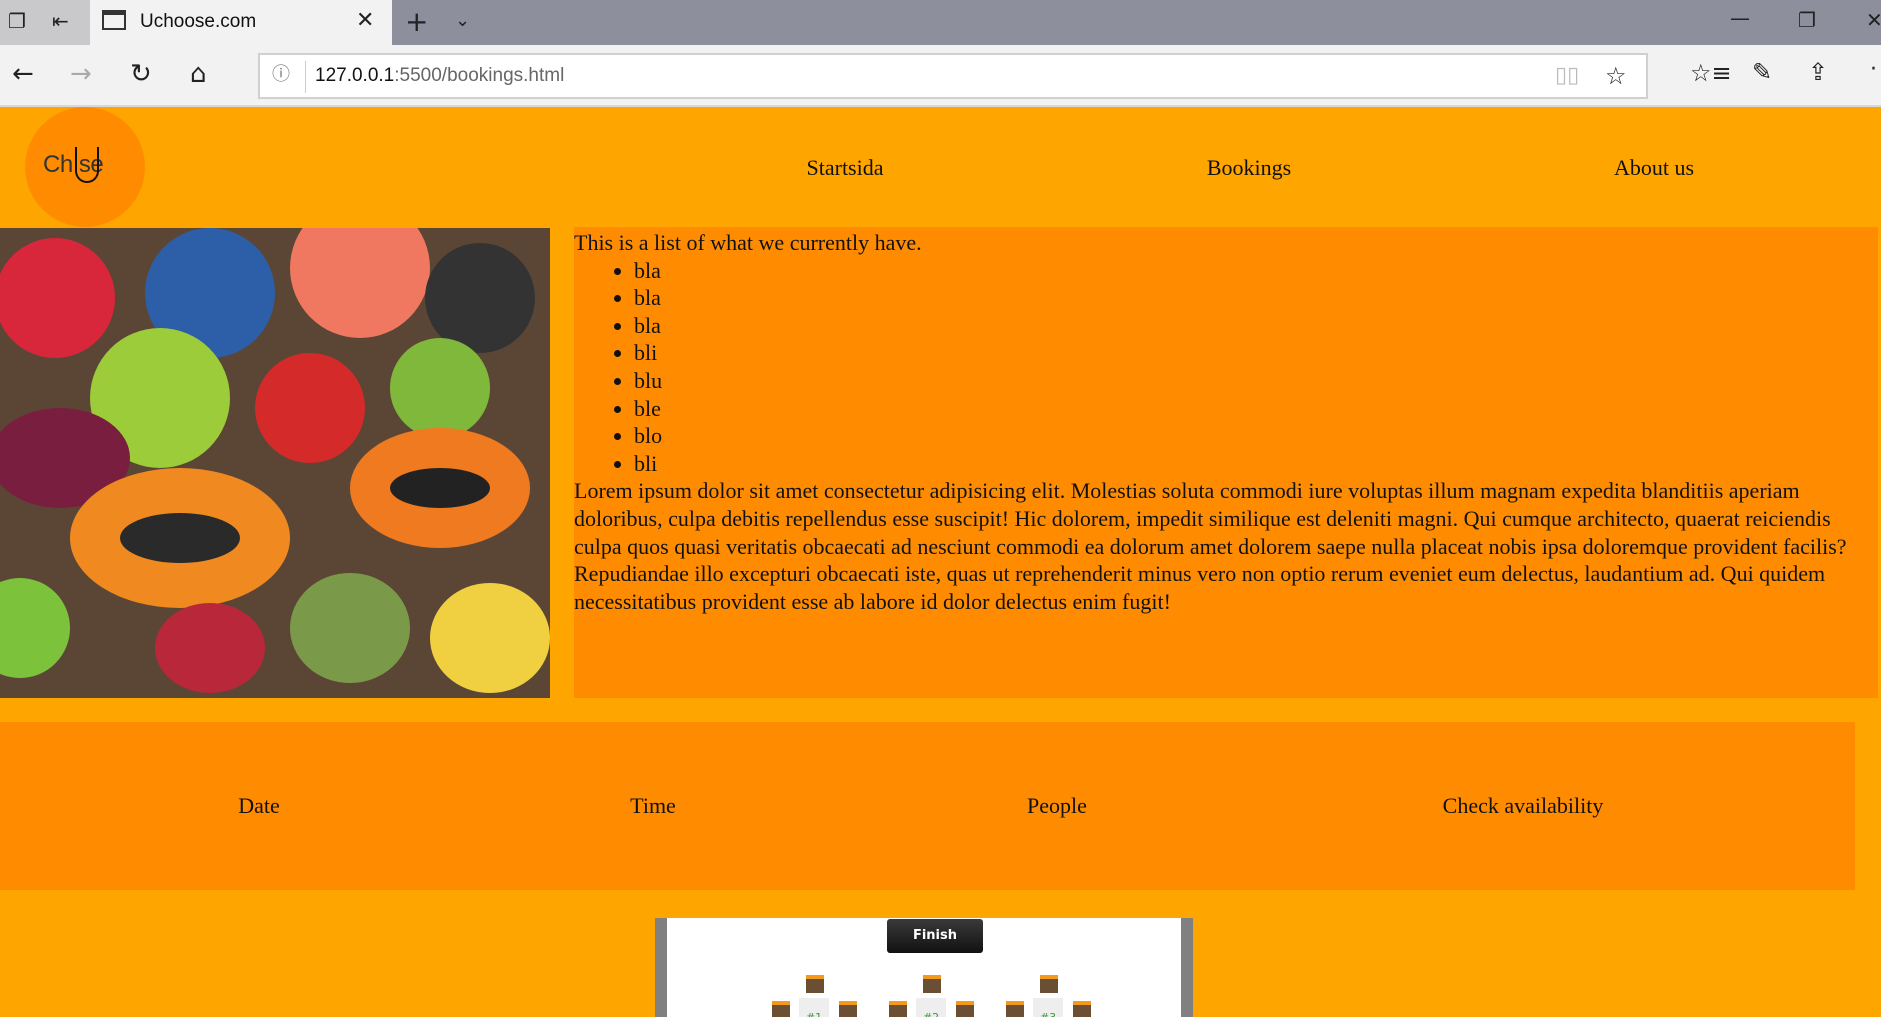 Image resolution: width=1881 pixels, height=1017 pixels. What do you see at coordinates (416, 22) in the screenshot?
I see `new-tab-icon: +` at bounding box center [416, 22].